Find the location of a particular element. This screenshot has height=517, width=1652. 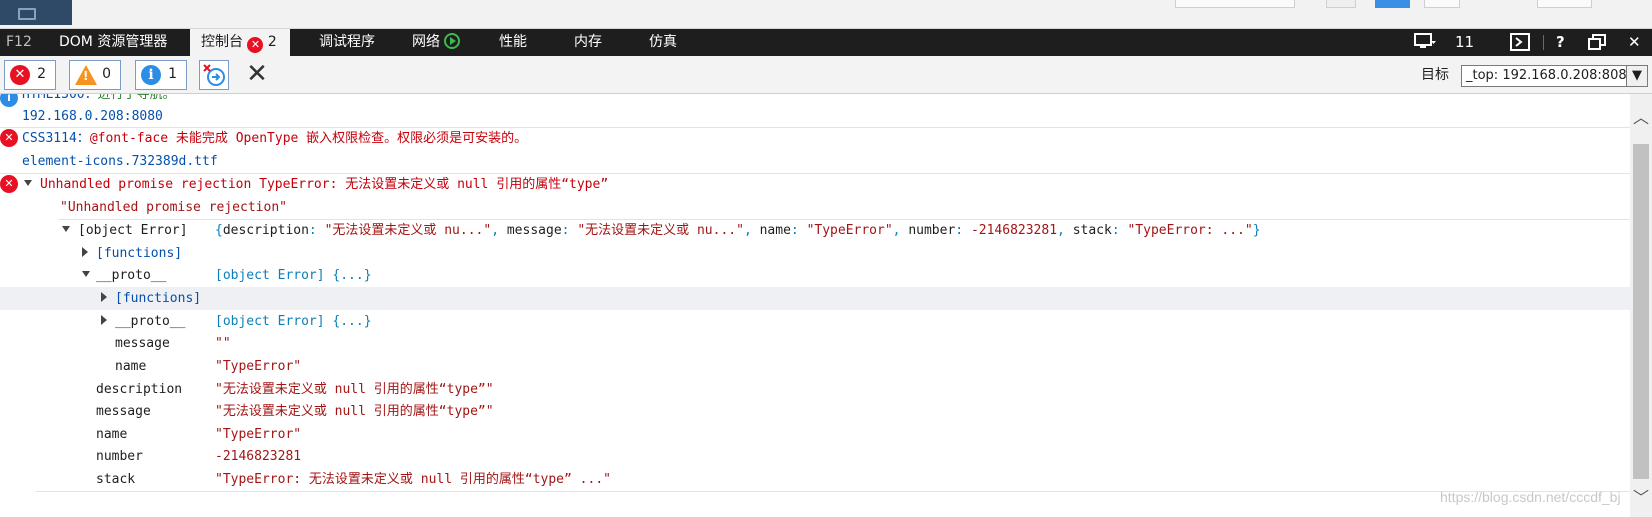

clear-on-navigate-button is located at coordinates (214, 75).